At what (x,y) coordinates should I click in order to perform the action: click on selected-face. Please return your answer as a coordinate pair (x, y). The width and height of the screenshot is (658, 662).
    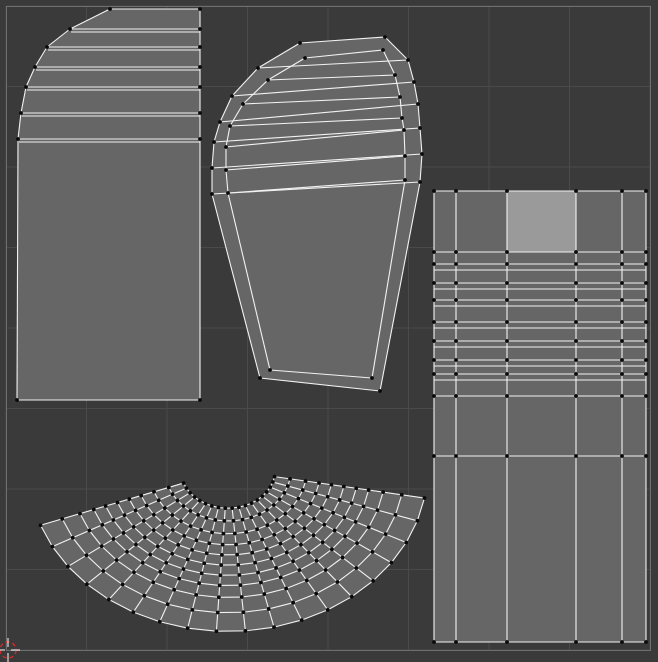
    Looking at the image, I should click on (541, 221).